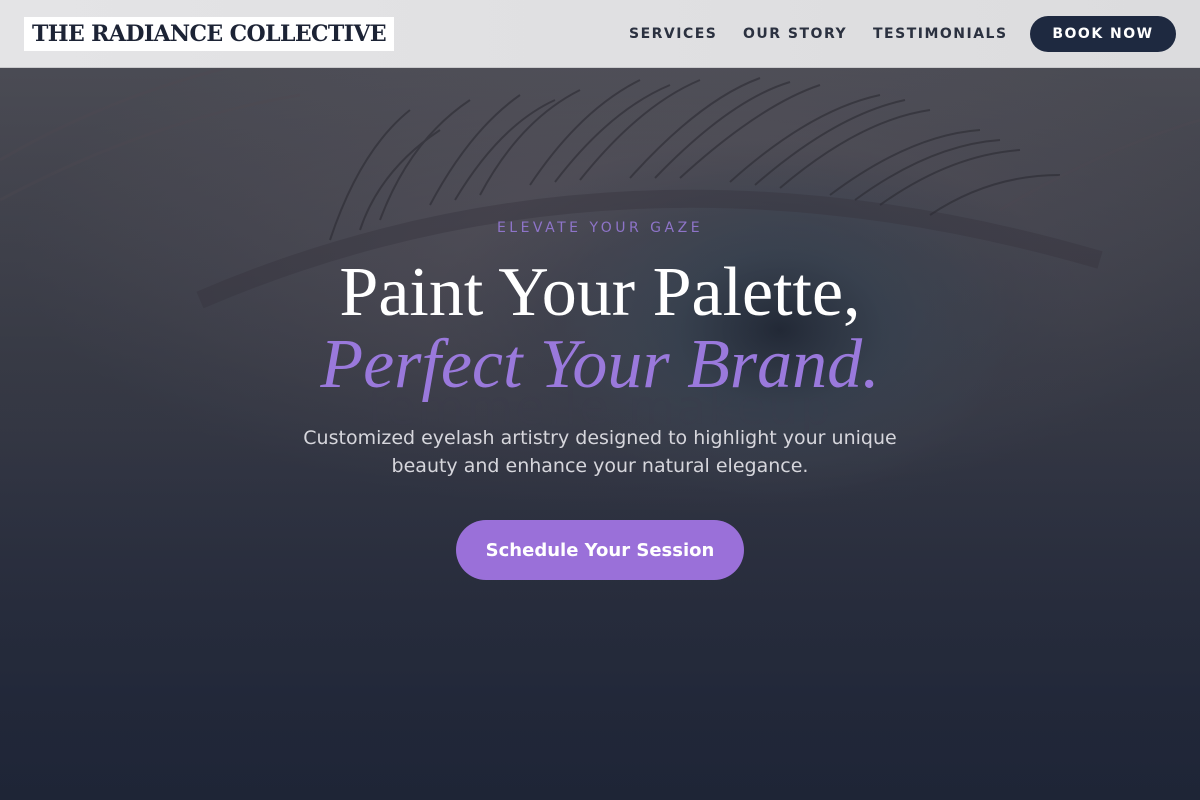 The width and height of the screenshot is (1200, 800). What do you see at coordinates (600, 364) in the screenshot?
I see `hero-headline-line2: Perfect Your Brand.` at bounding box center [600, 364].